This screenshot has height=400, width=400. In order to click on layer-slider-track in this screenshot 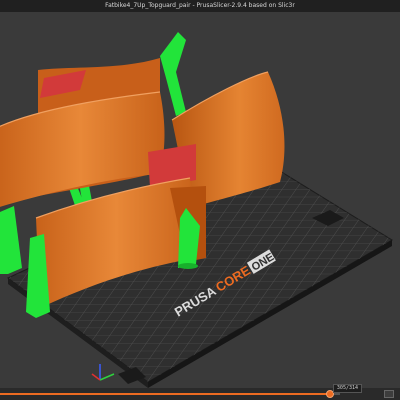, I will do `click(170, 394)`.